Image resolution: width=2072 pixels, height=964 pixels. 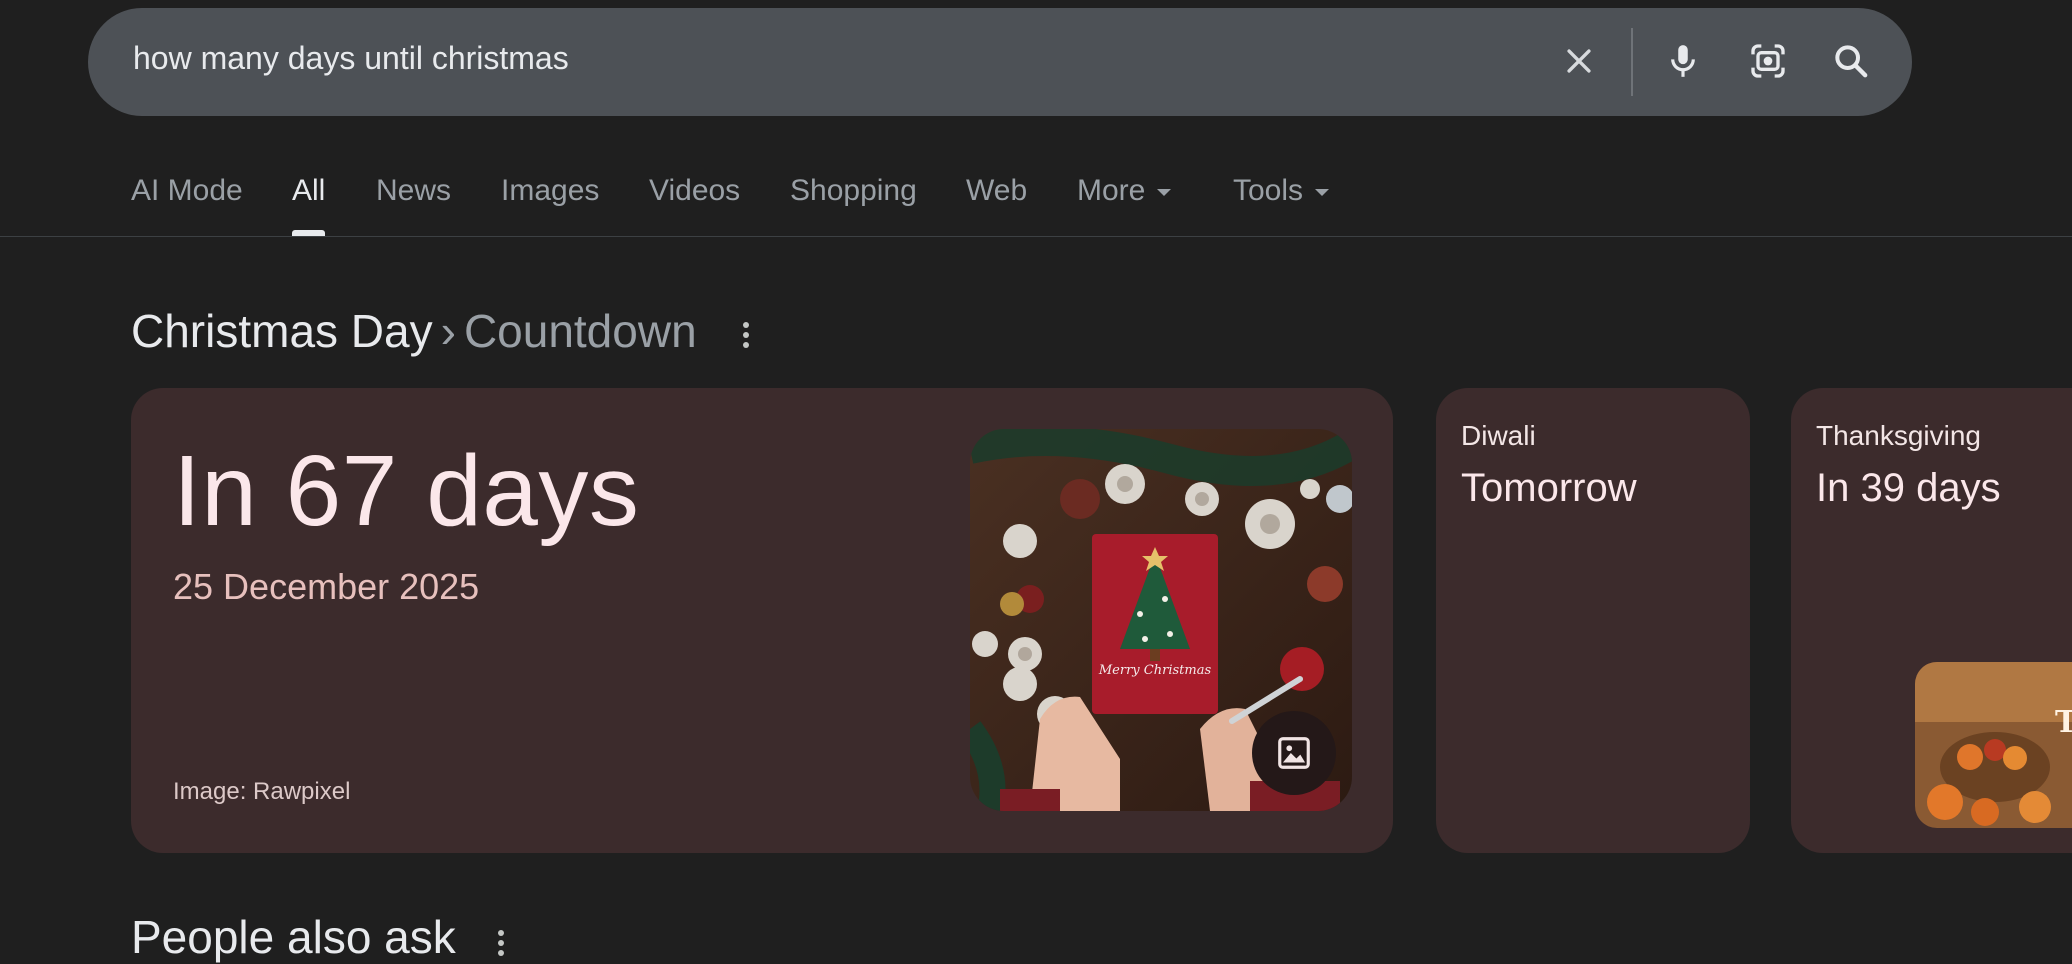 What do you see at coordinates (293, 937) in the screenshot?
I see `people-also-ask-title: People also ask` at bounding box center [293, 937].